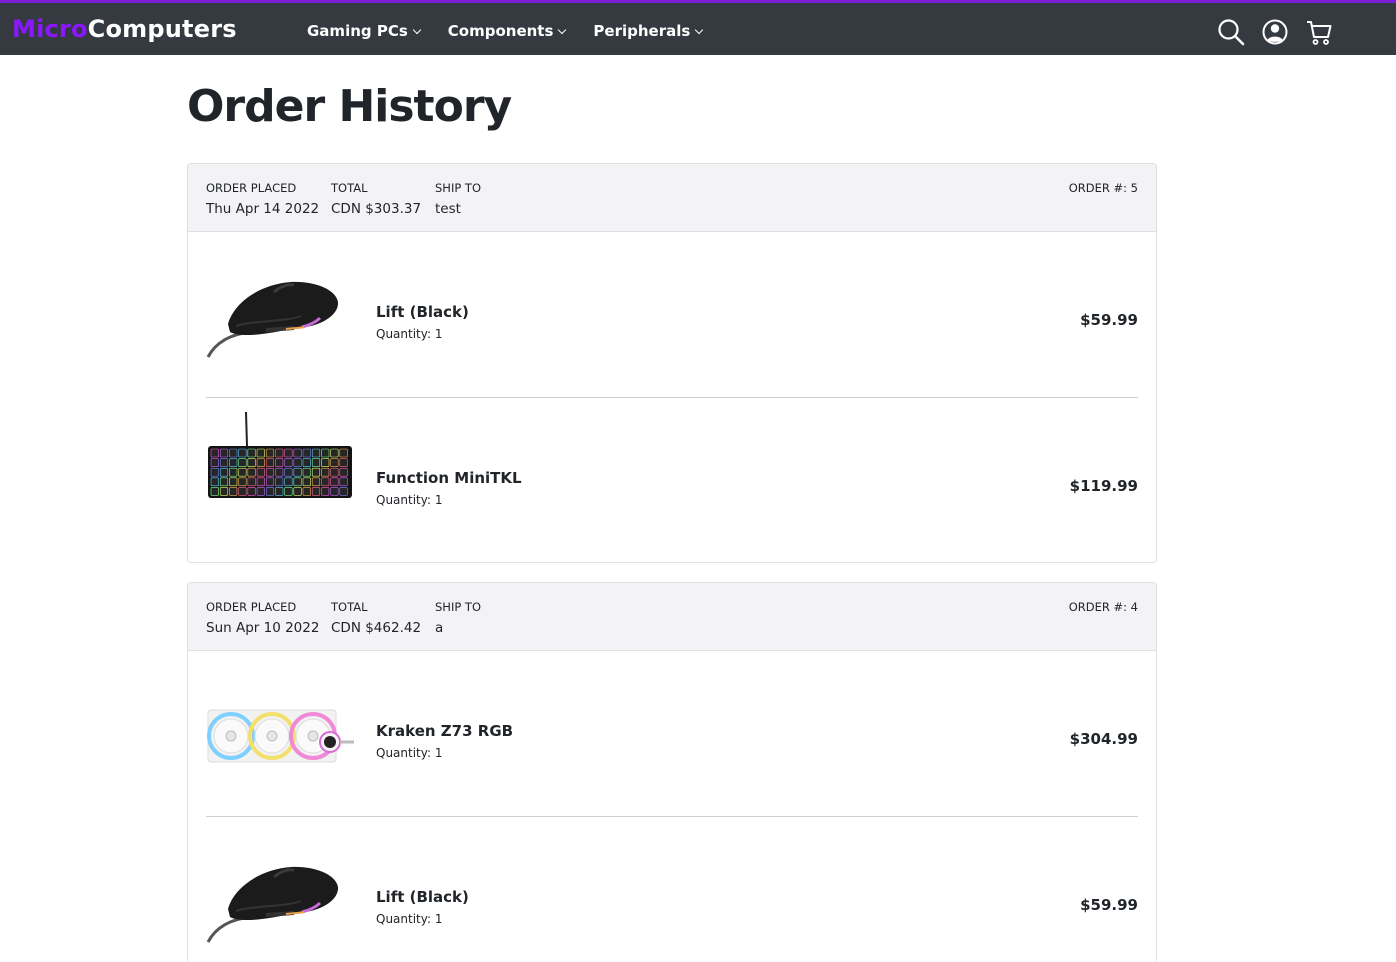  I want to click on order-ship-to-value: test, so click(448, 209).